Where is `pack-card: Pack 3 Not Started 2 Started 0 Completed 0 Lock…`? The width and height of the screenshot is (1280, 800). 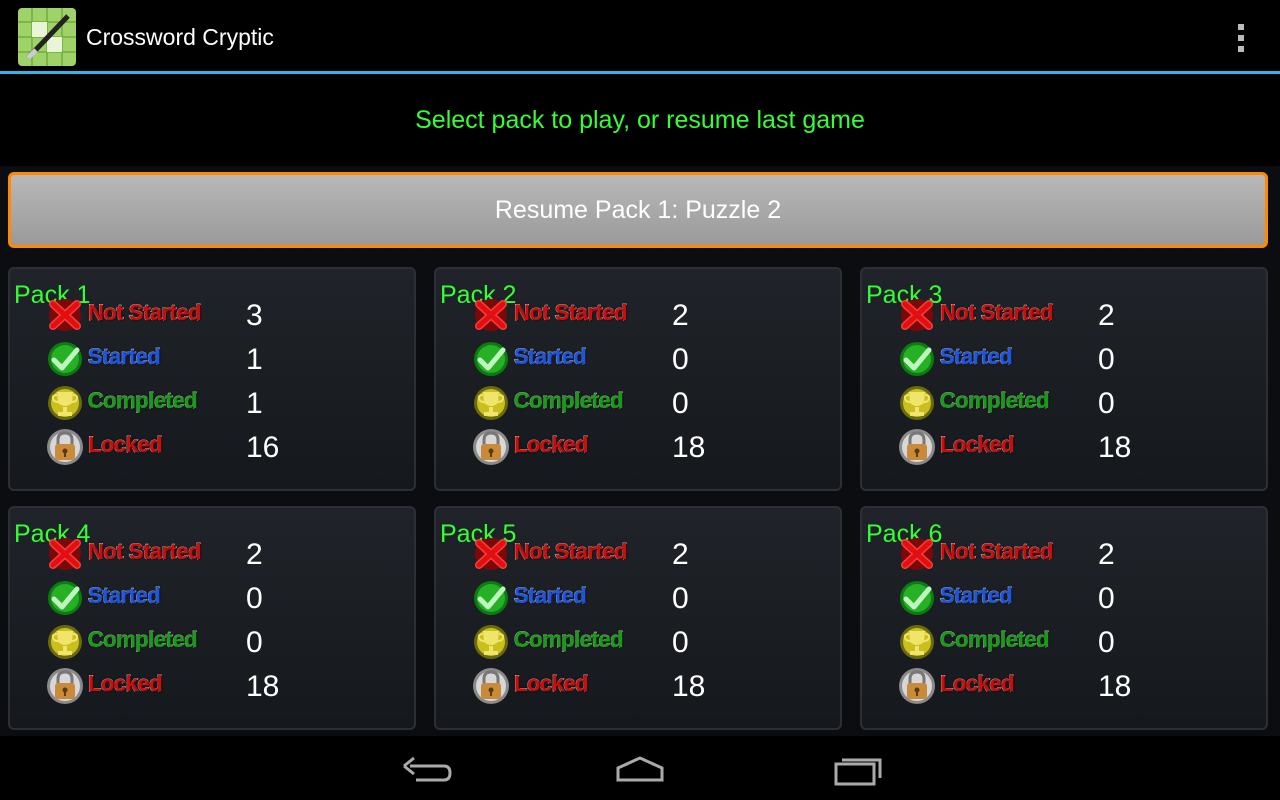 pack-card: Pack 3 Not Started 2 Started 0 Completed 0 Lock… is located at coordinates (1064, 379).